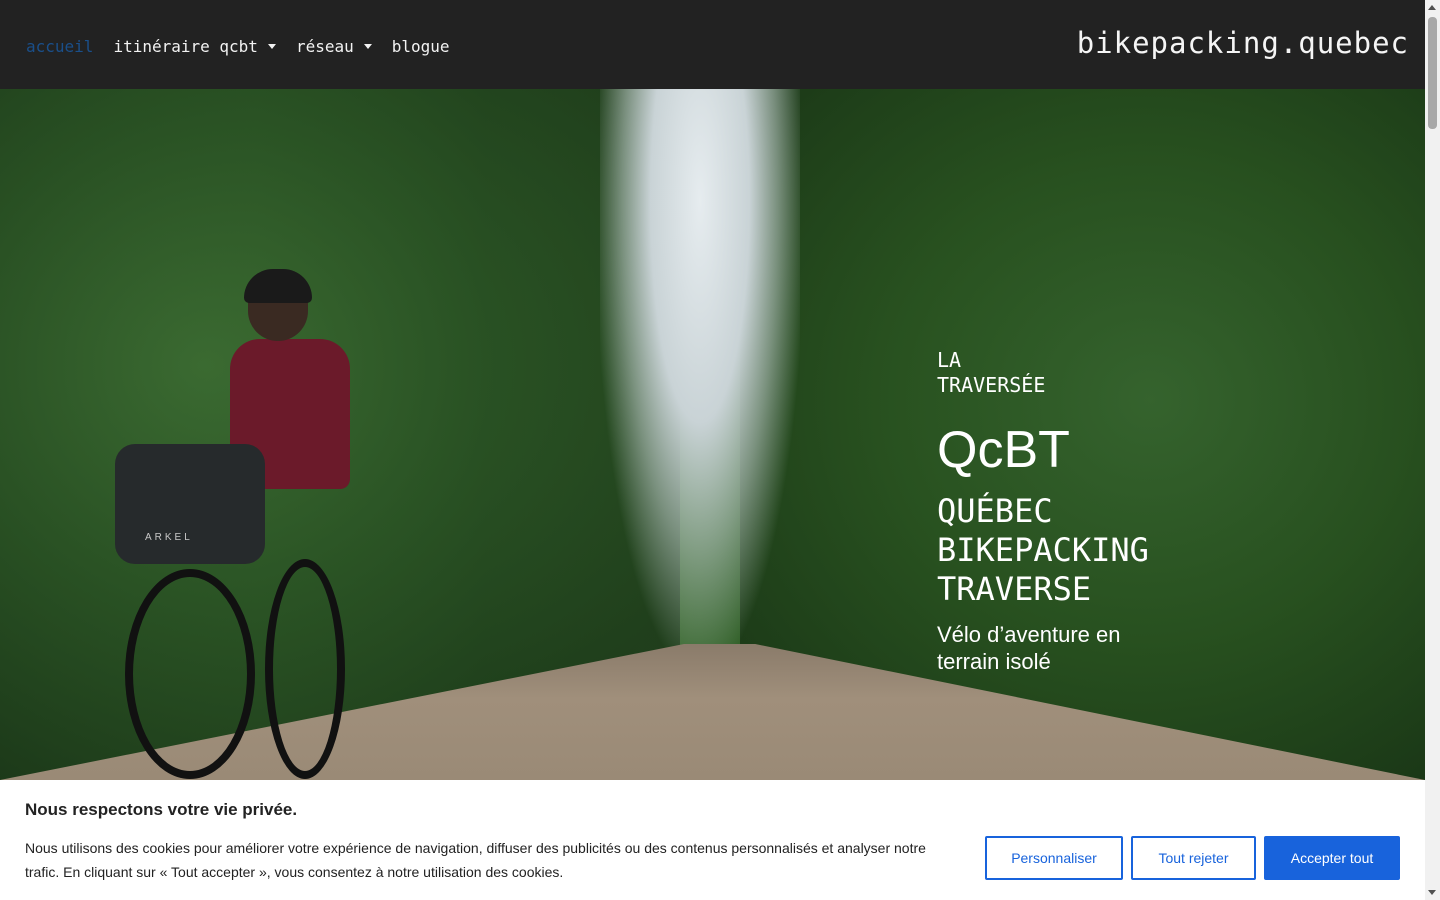  What do you see at coordinates (1243, 43) in the screenshot?
I see `site-brand-logo: bikepacking.quebec` at bounding box center [1243, 43].